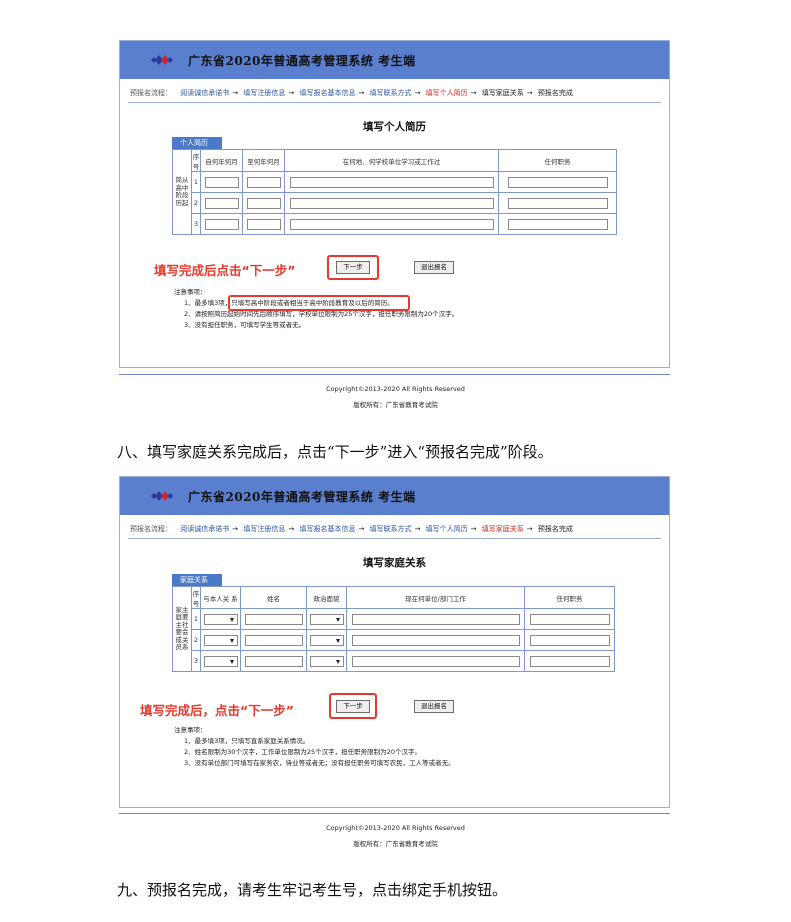 This screenshot has height=922, width=791. Describe the element at coordinates (197, 143) in the screenshot. I see `tab-resume: 个人简历` at that location.